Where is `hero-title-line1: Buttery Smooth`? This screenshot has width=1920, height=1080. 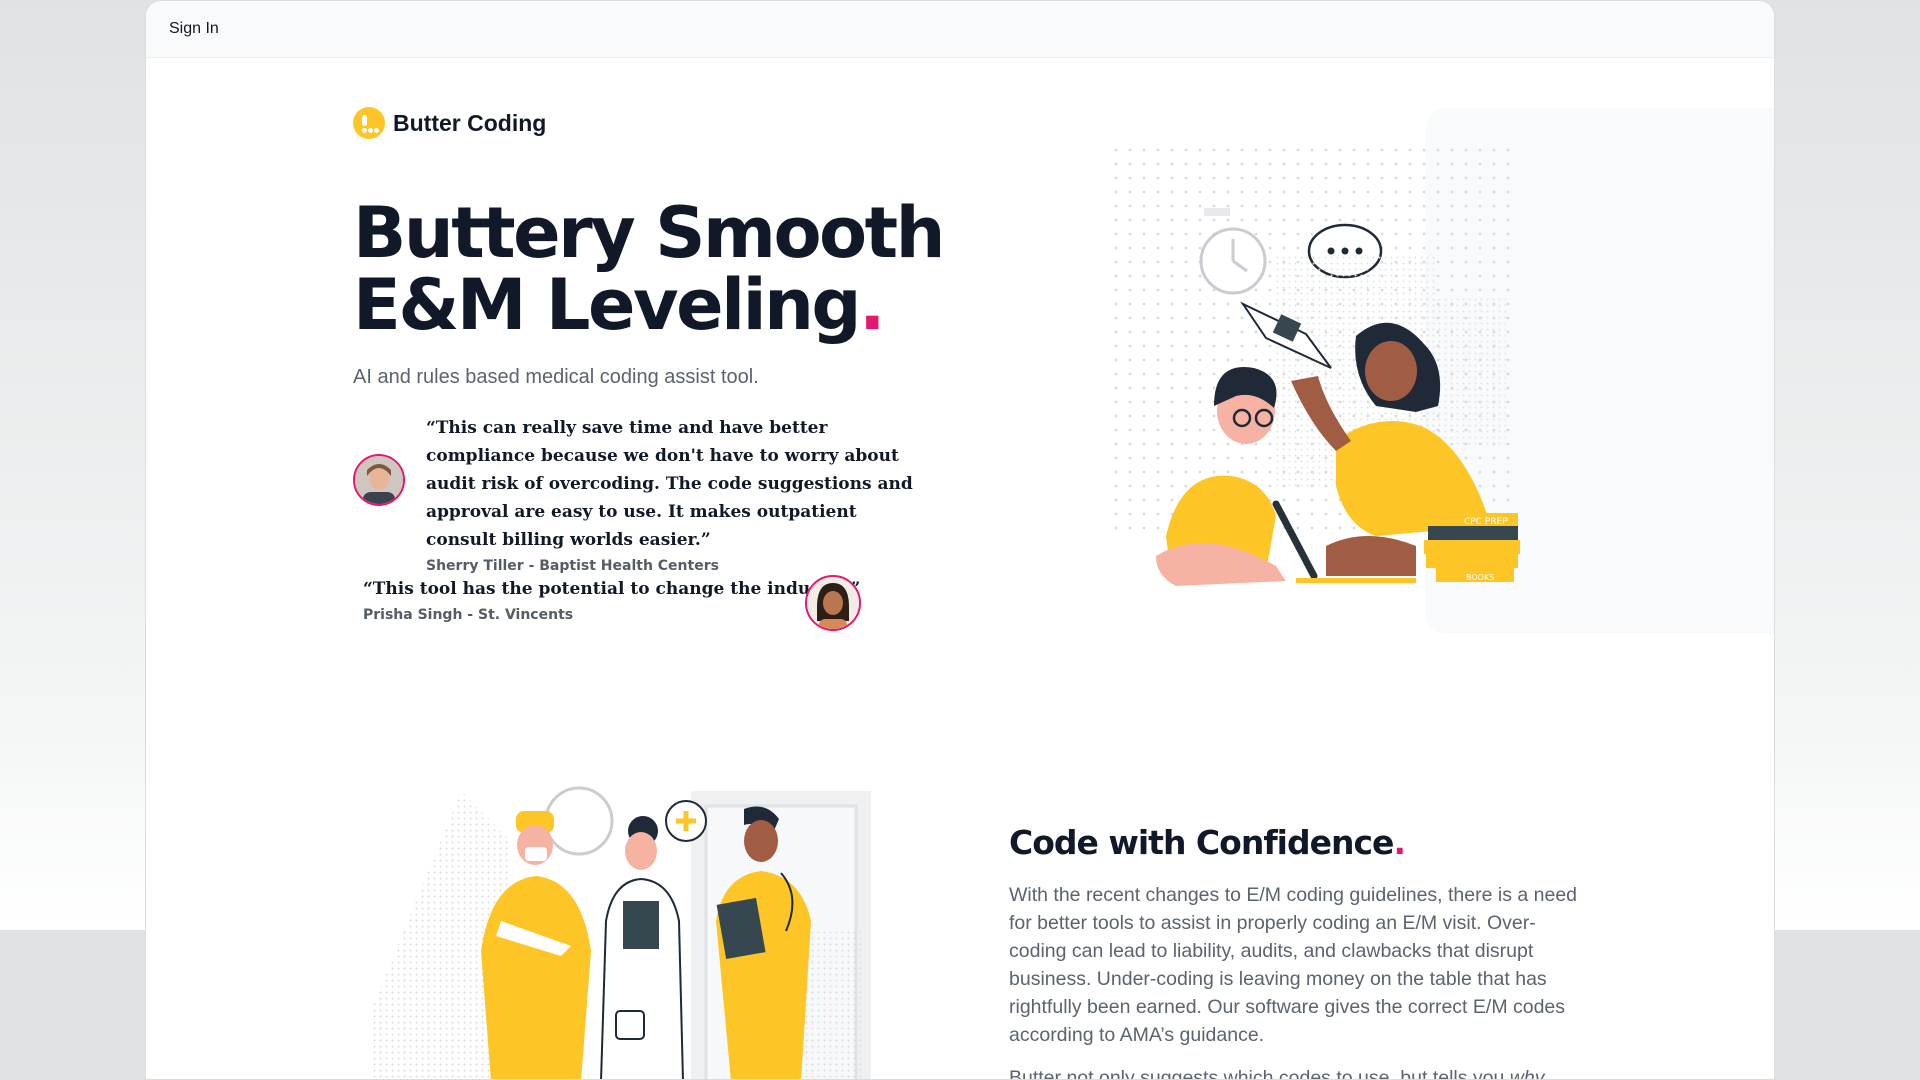
hero-title-line1: Buttery Smooth is located at coordinates (649, 233).